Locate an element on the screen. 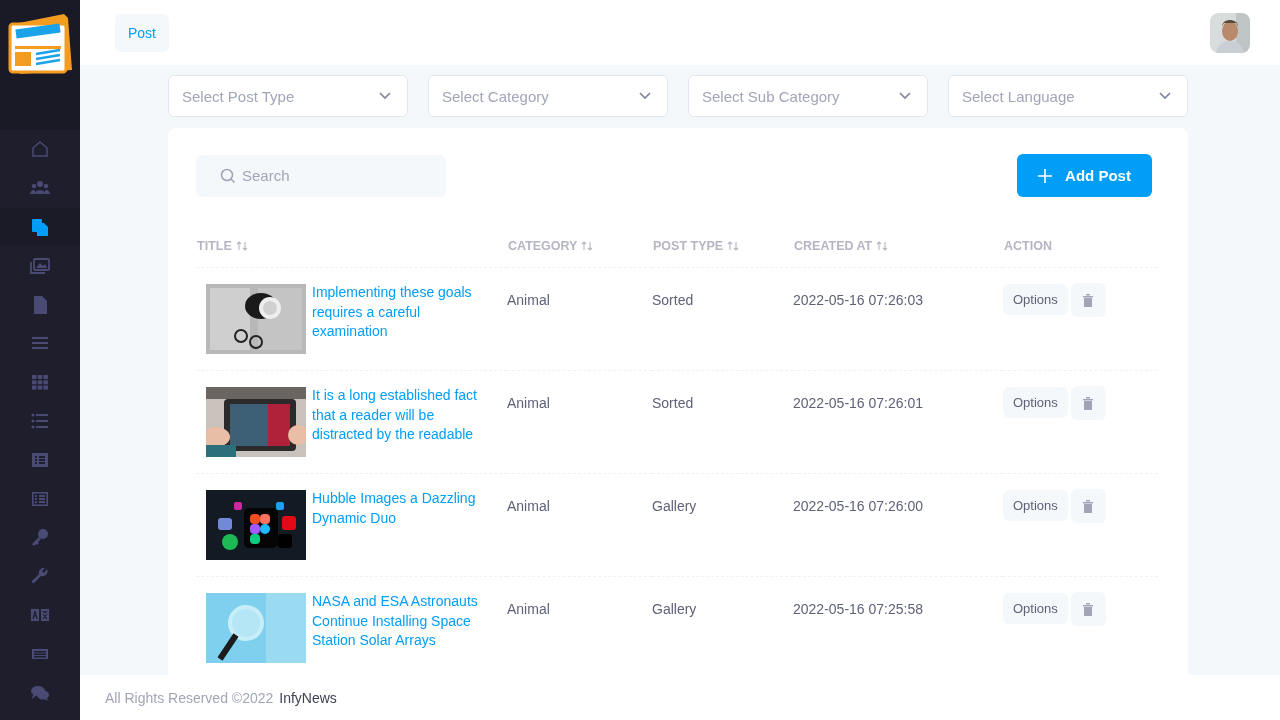 The width and height of the screenshot is (1280, 720). table-cell: 2022-05-16 07:26:03 is located at coordinates (858, 300).